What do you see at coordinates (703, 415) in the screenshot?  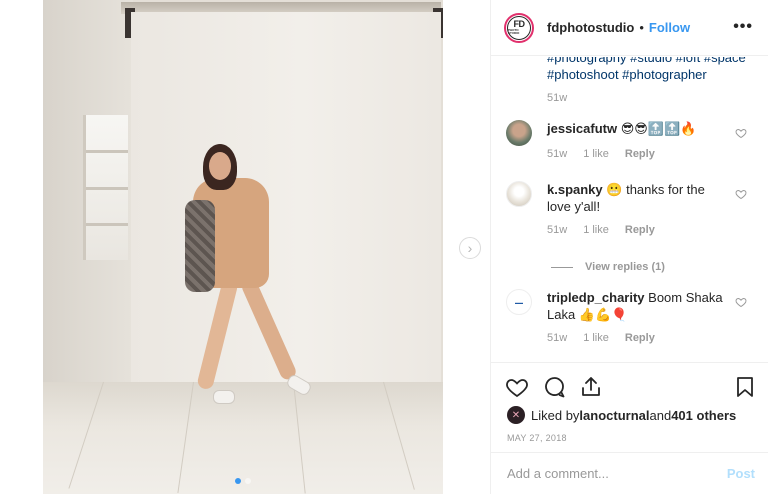 I see `likes-count: 401 others` at bounding box center [703, 415].